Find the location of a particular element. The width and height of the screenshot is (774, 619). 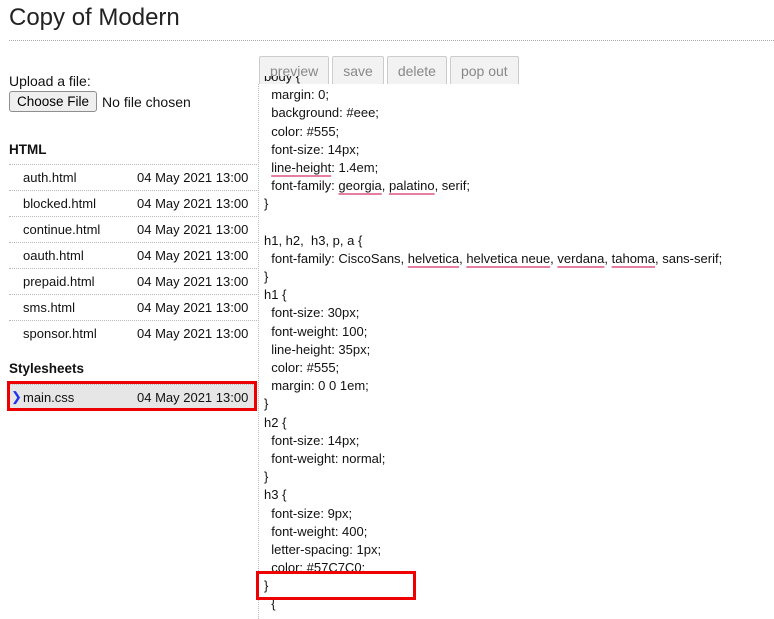

code-text: background: #eee; is located at coordinates (321, 113).